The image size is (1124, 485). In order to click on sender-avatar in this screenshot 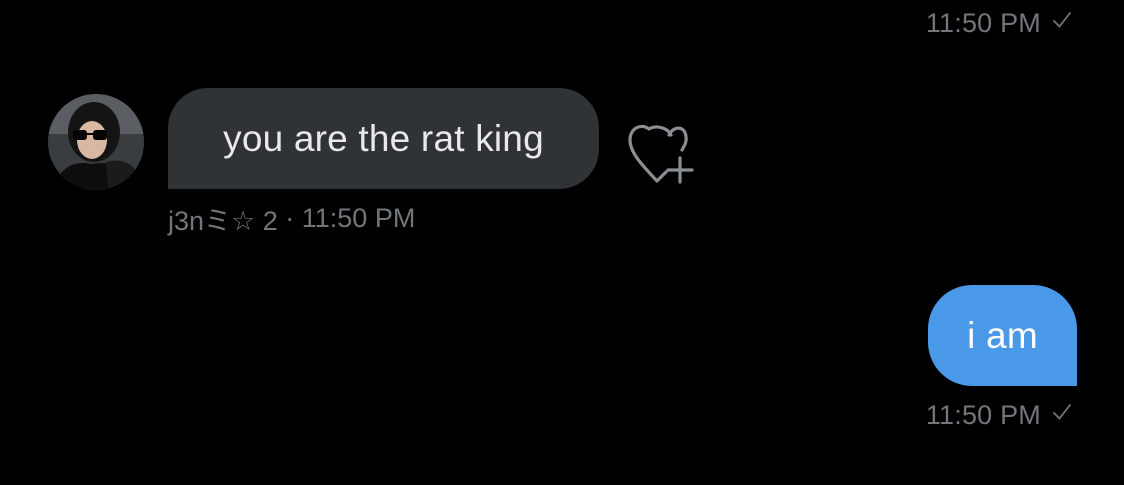, I will do `click(96, 142)`.